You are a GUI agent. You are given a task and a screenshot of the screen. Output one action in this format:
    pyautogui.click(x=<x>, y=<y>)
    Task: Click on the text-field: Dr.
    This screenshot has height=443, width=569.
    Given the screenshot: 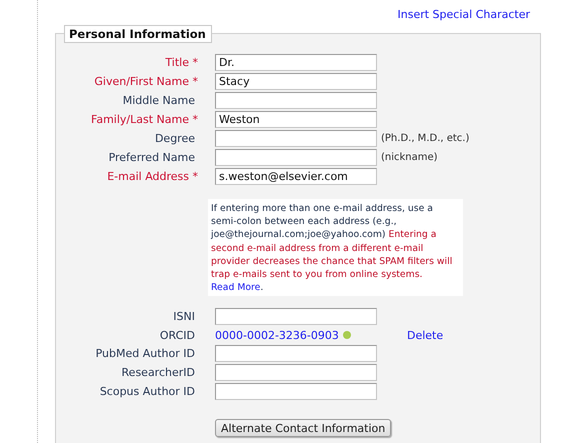 What is the action you would take?
    pyautogui.click(x=296, y=62)
    